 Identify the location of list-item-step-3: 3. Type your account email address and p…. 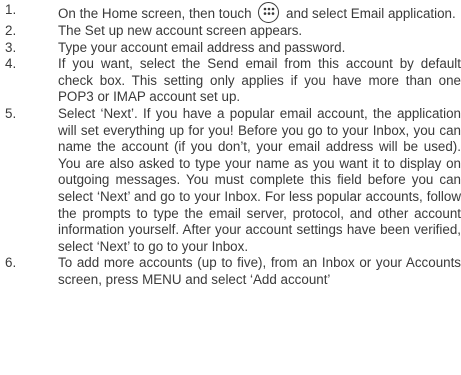
(230, 48).